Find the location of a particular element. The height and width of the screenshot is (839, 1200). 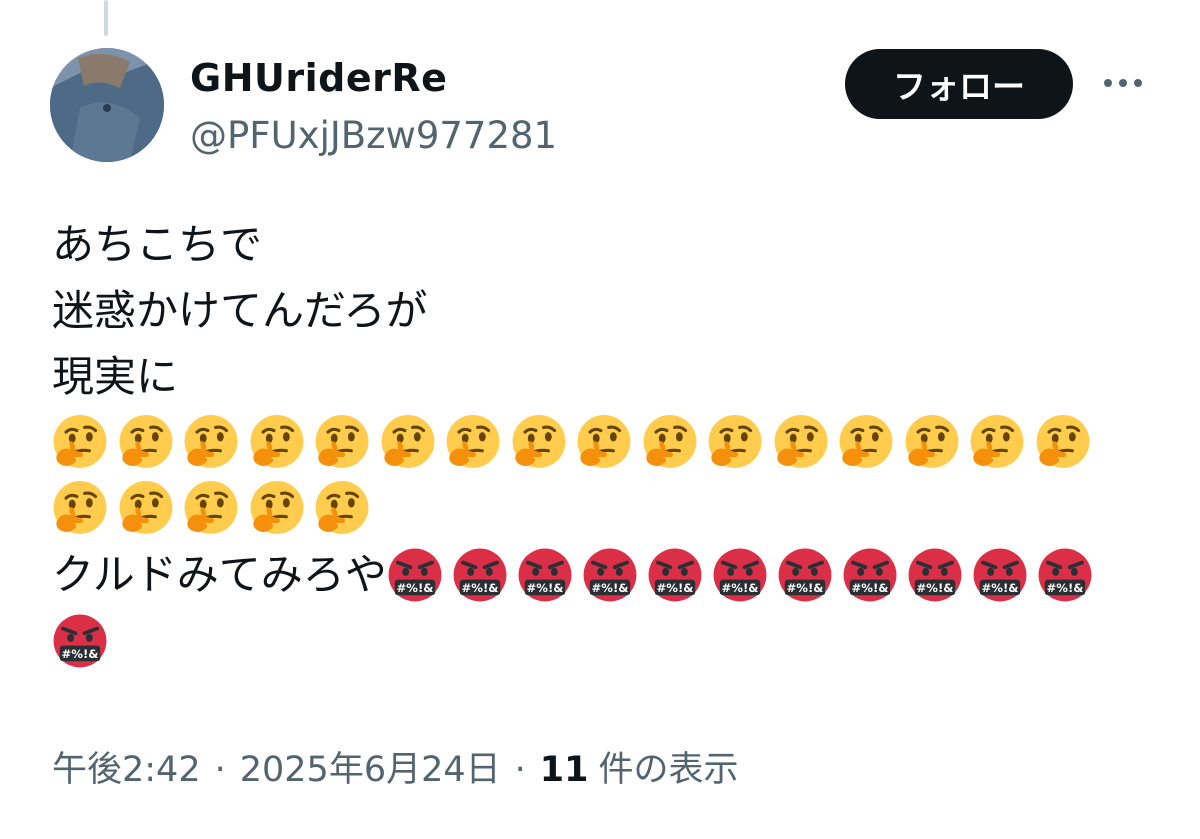

thread-connector-line is located at coordinates (106, 18).